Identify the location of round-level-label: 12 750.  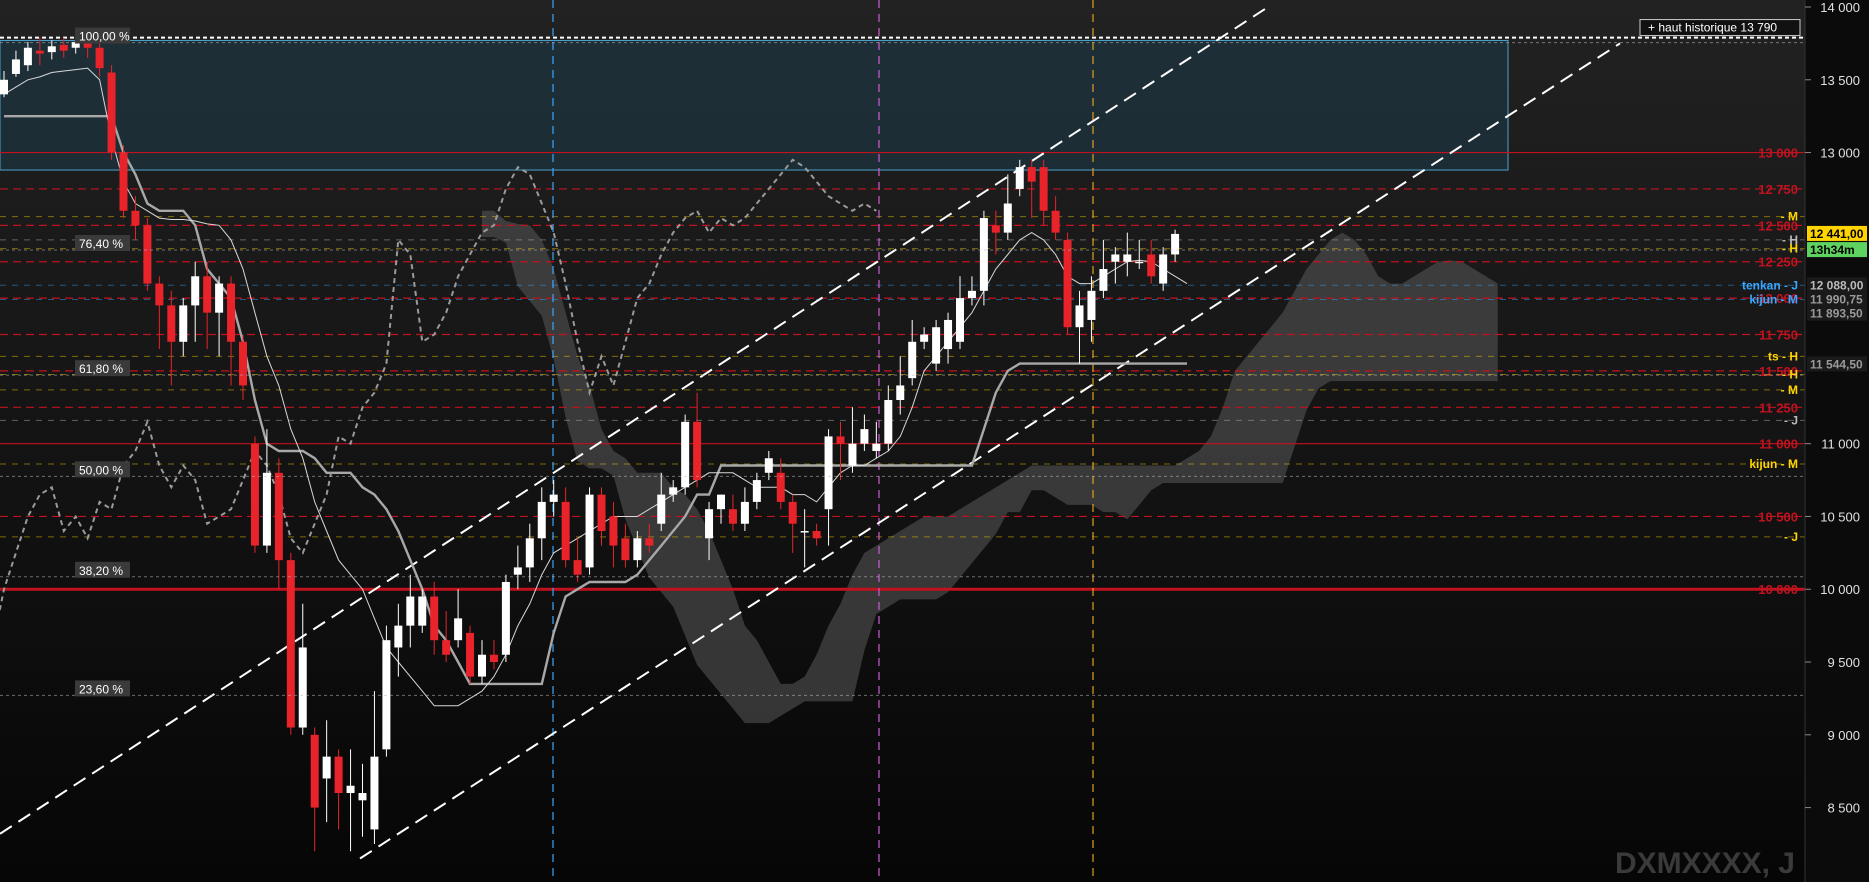
(1778, 189).